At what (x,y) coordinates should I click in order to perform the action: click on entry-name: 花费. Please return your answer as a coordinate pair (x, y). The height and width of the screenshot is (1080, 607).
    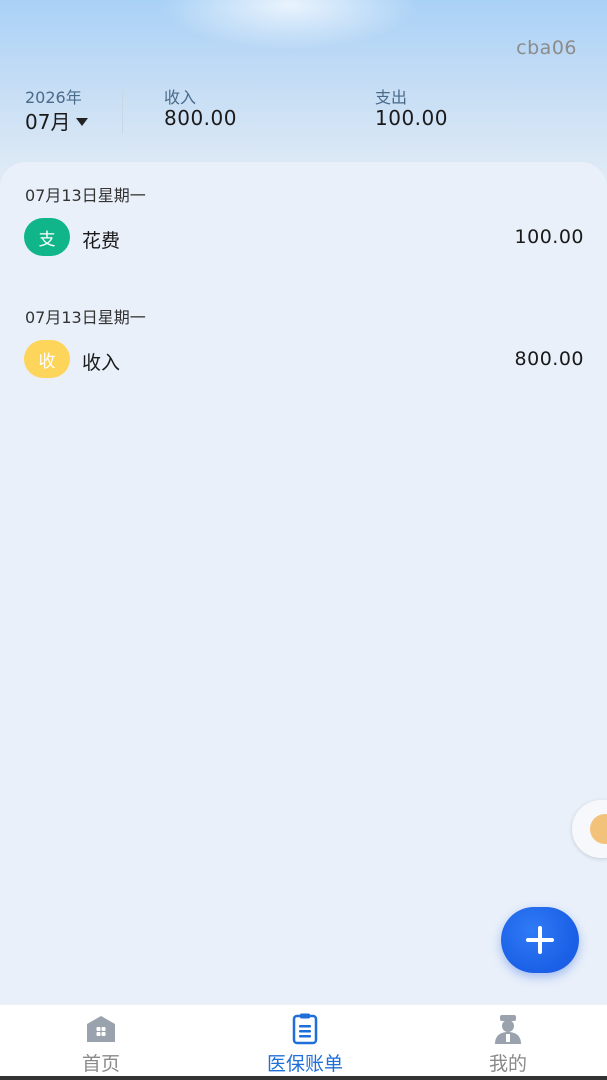
    Looking at the image, I should click on (101, 241).